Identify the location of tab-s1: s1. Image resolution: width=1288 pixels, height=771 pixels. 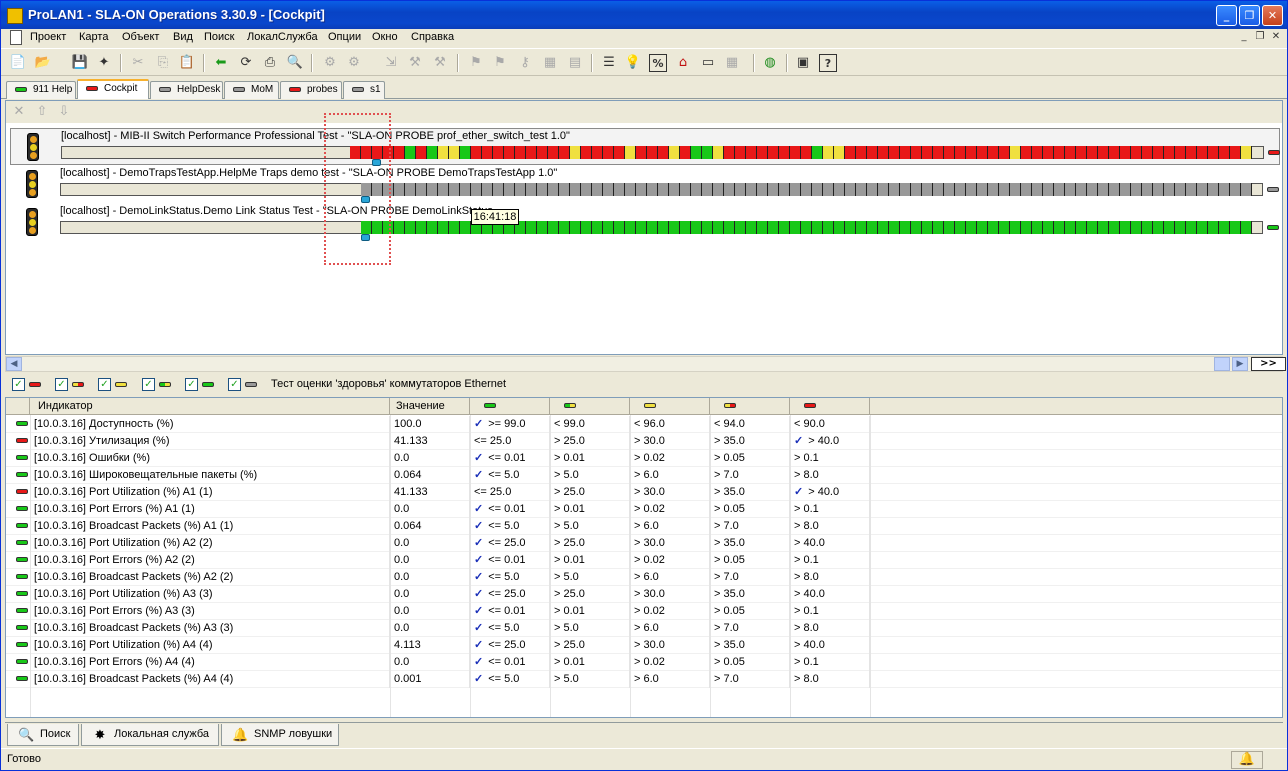
(364, 90).